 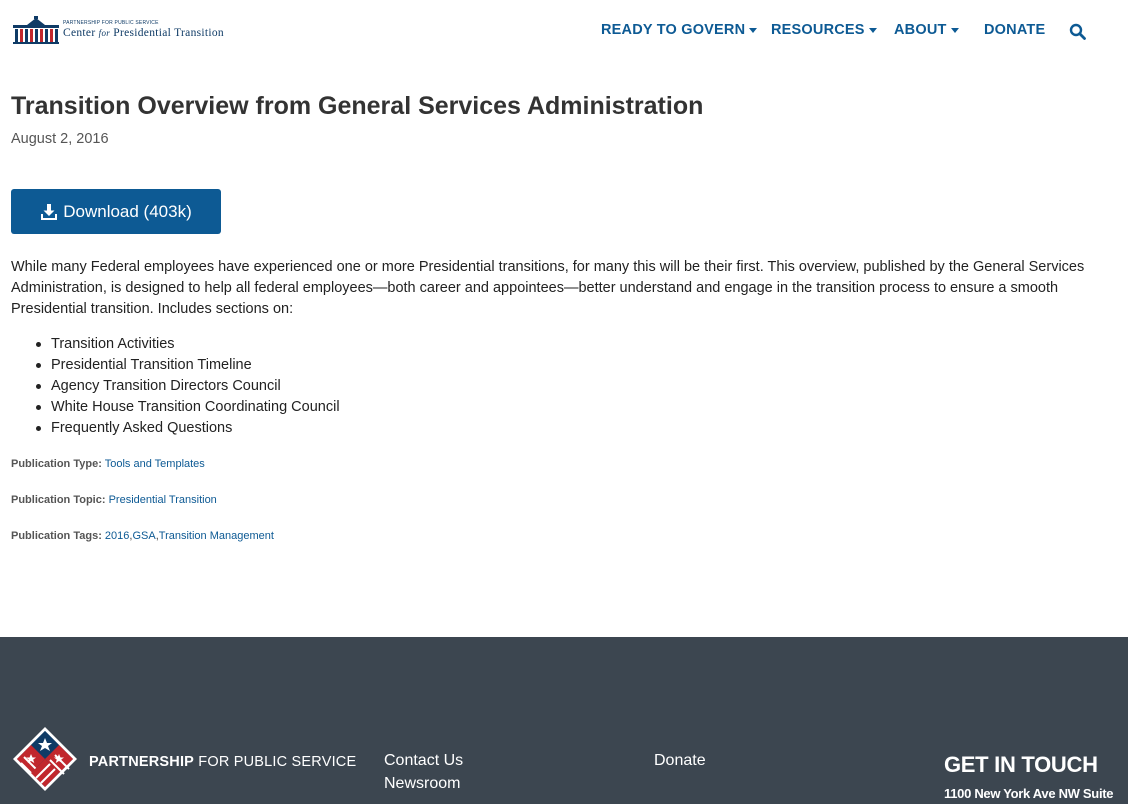 I want to click on nav-ready-to-govern: READY TO GOVERN, so click(x=679, y=30).